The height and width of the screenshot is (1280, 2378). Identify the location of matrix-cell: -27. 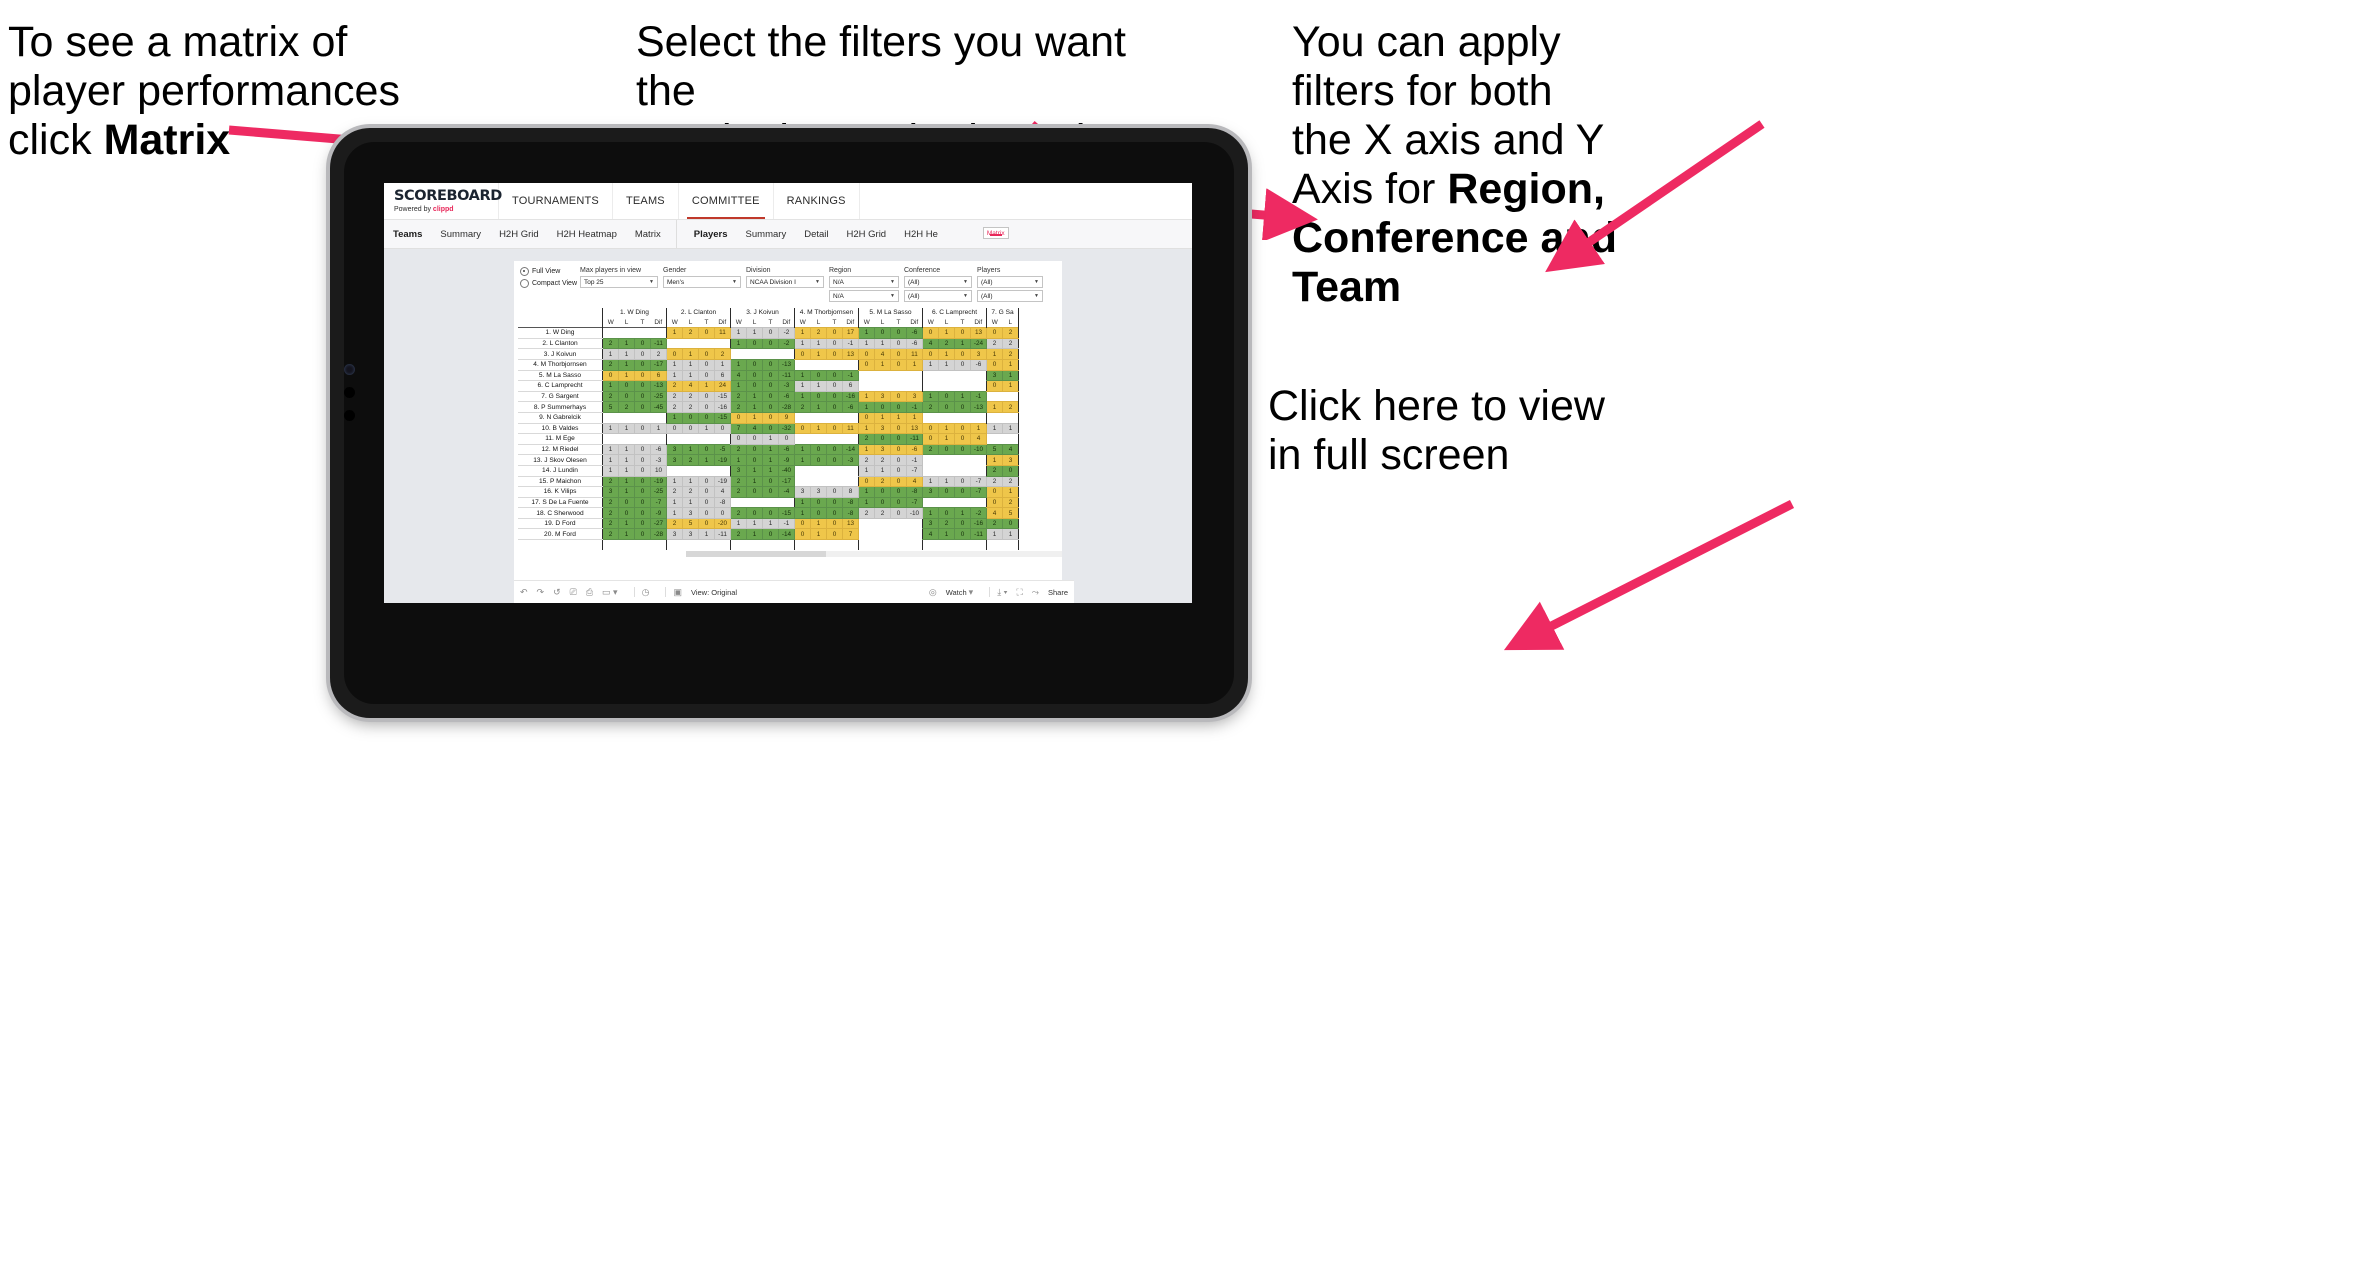
(658, 523).